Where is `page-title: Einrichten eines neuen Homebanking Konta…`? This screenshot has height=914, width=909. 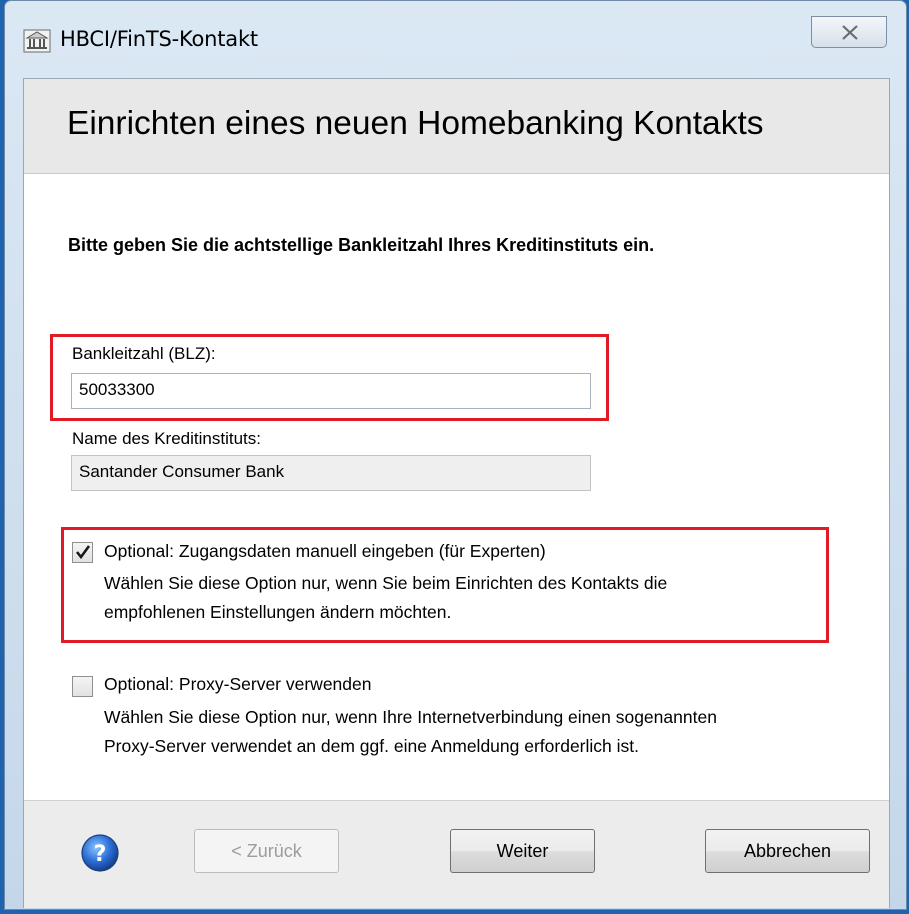 page-title: Einrichten eines neuen Homebanking Konta… is located at coordinates (415, 123).